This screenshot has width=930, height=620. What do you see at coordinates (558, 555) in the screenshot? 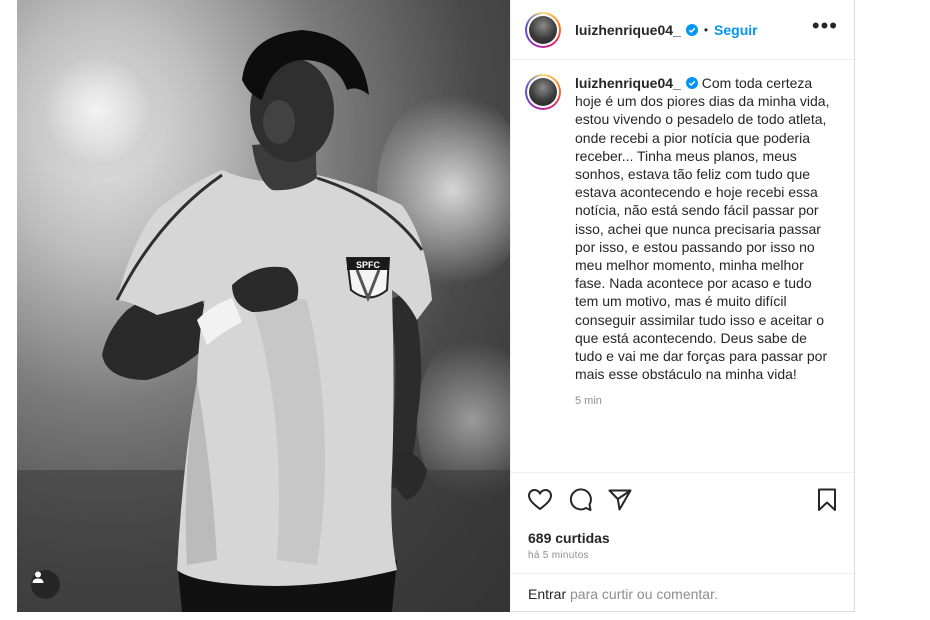
I see `post-date: há 5 minutos` at bounding box center [558, 555].